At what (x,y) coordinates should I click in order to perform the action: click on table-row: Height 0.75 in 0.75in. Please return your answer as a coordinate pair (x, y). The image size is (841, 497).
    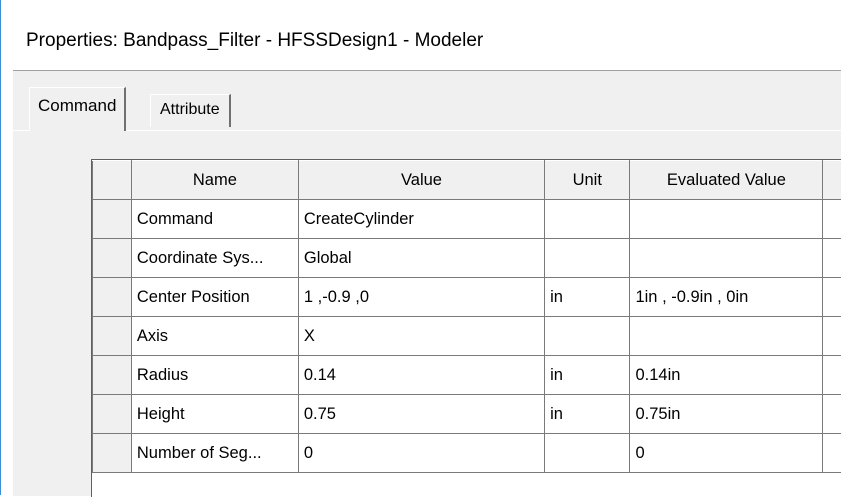
    Looking at the image, I should click on (467, 414).